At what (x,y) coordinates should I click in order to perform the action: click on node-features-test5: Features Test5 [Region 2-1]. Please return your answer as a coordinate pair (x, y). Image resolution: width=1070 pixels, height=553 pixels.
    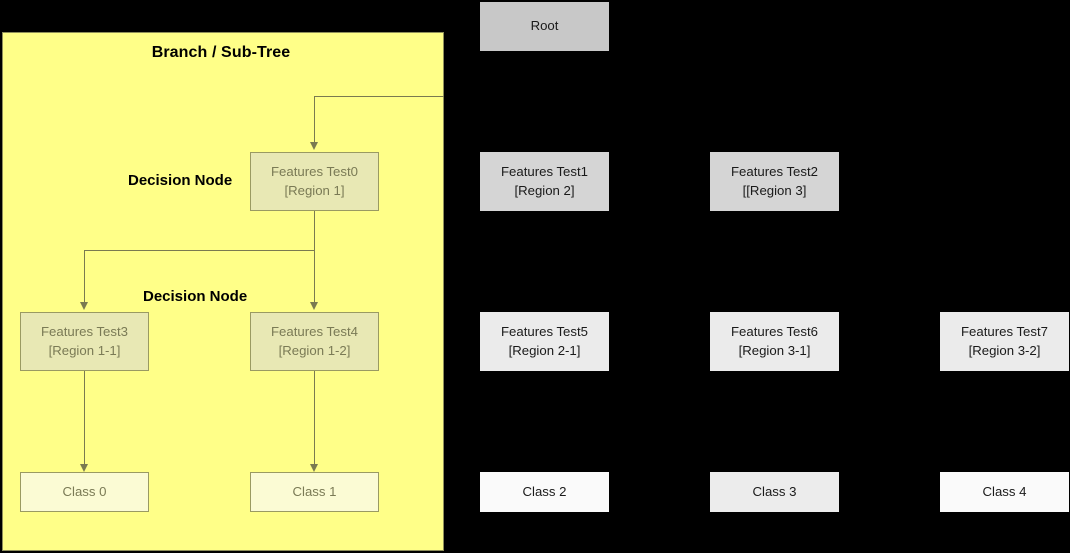
    Looking at the image, I should click on (544, 341).